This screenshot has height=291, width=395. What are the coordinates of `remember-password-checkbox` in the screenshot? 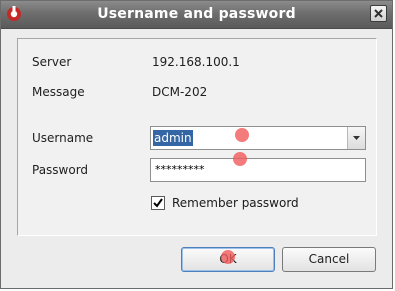 It's located at (158, 203).